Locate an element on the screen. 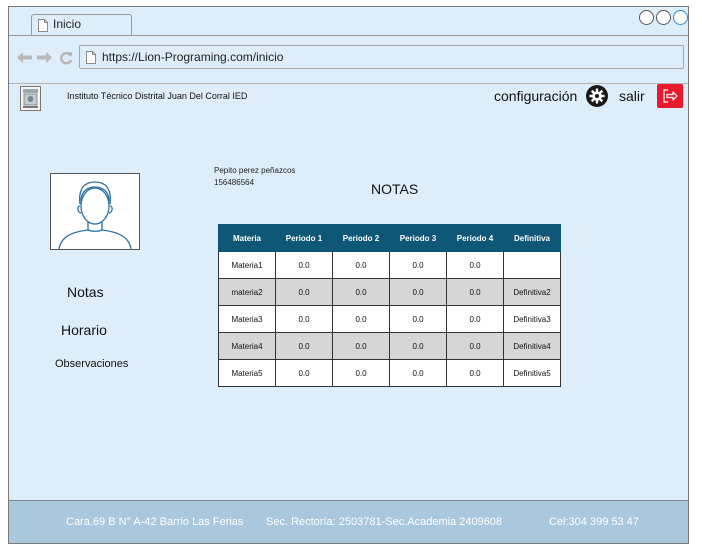 This screenshot has height=552, width=702. table-cell: Materia5 is located at coordinates (247, 373).